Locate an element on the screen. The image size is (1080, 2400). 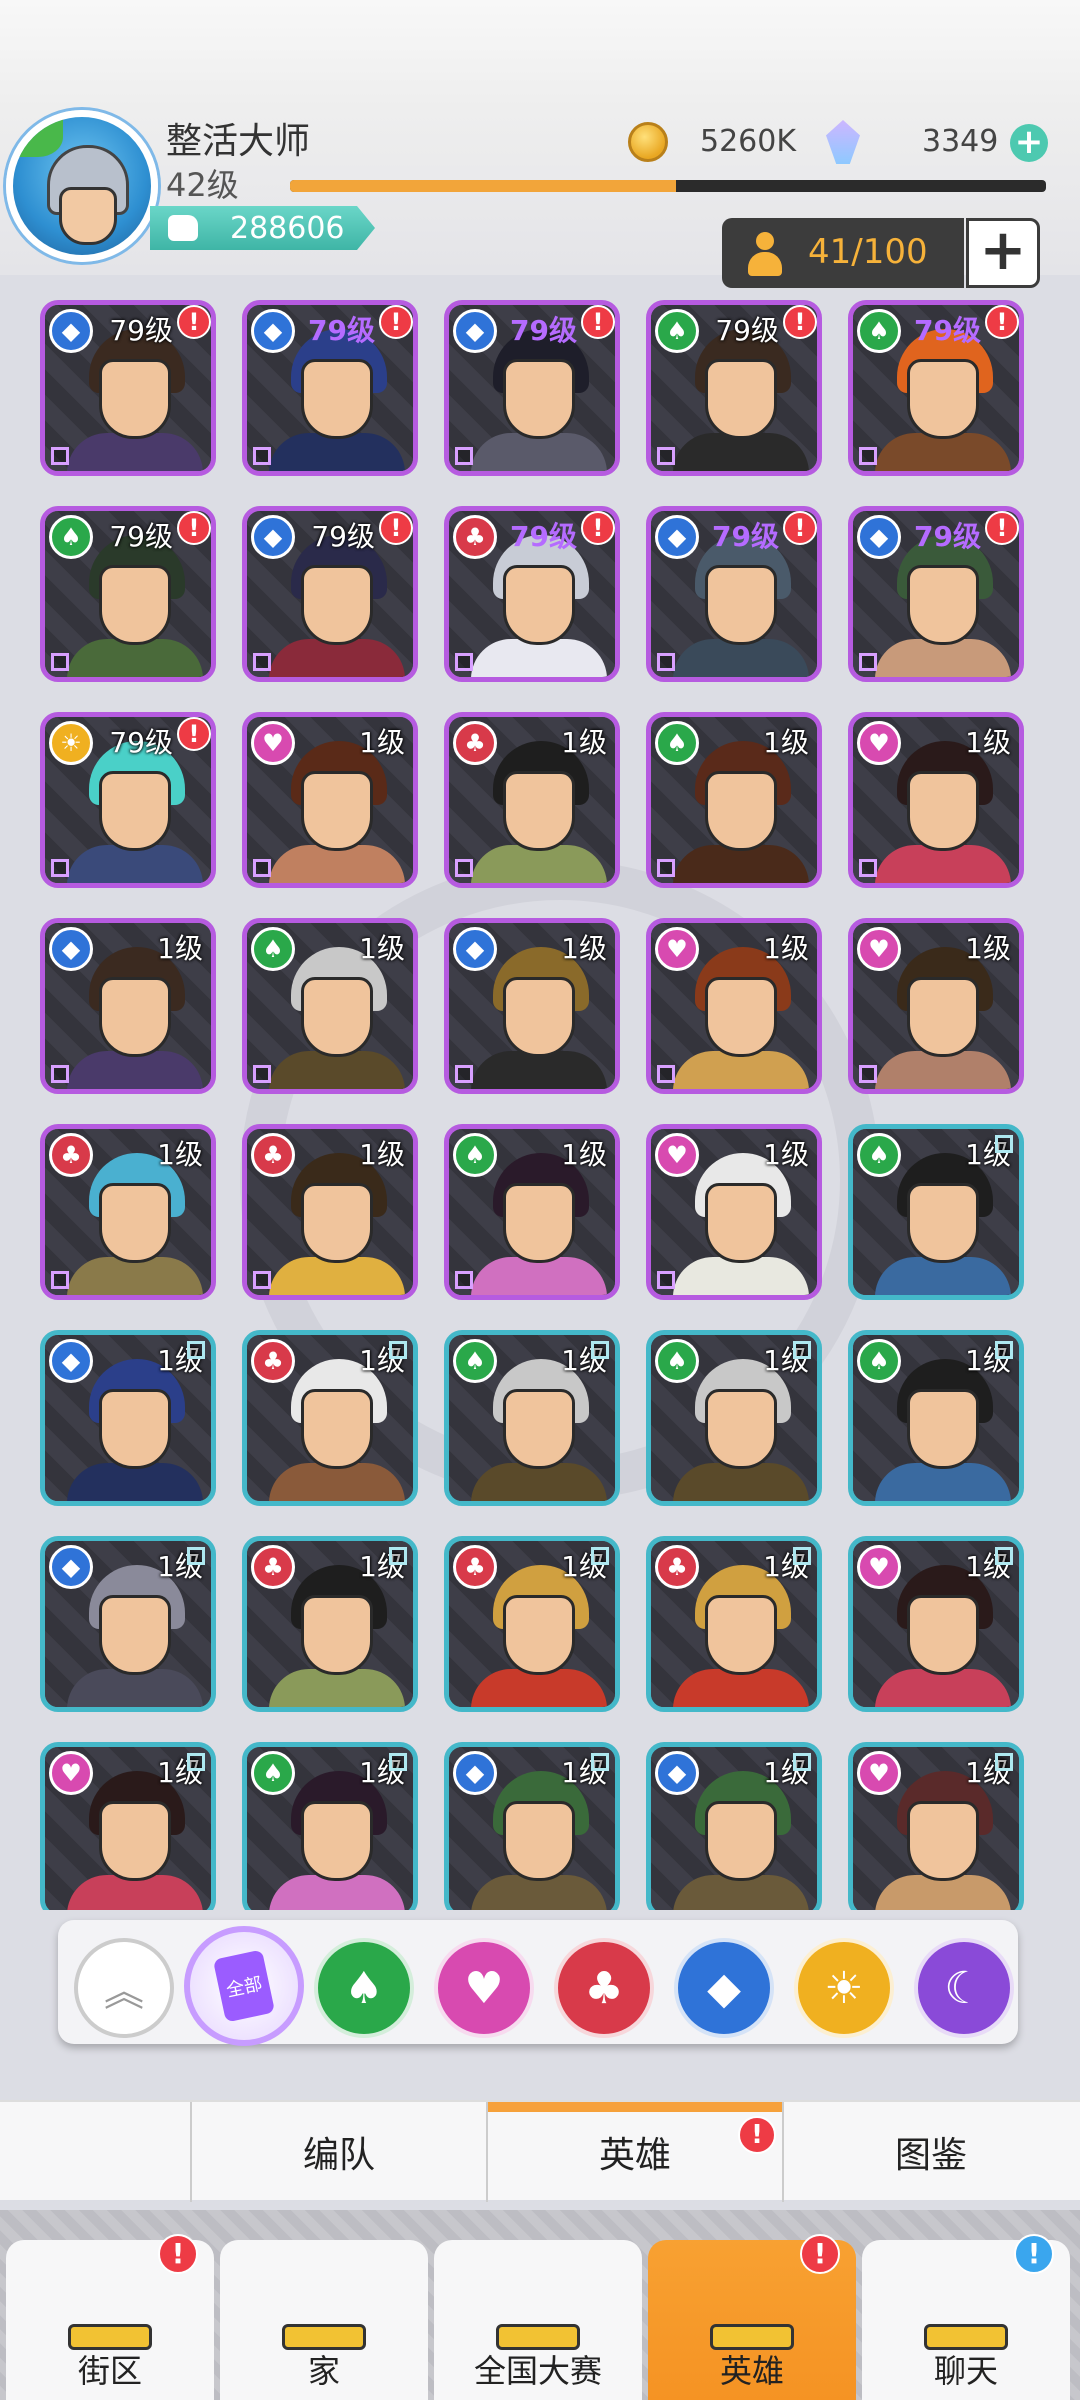
tab-formation: 编队 is located at coordinates (338, 2152).